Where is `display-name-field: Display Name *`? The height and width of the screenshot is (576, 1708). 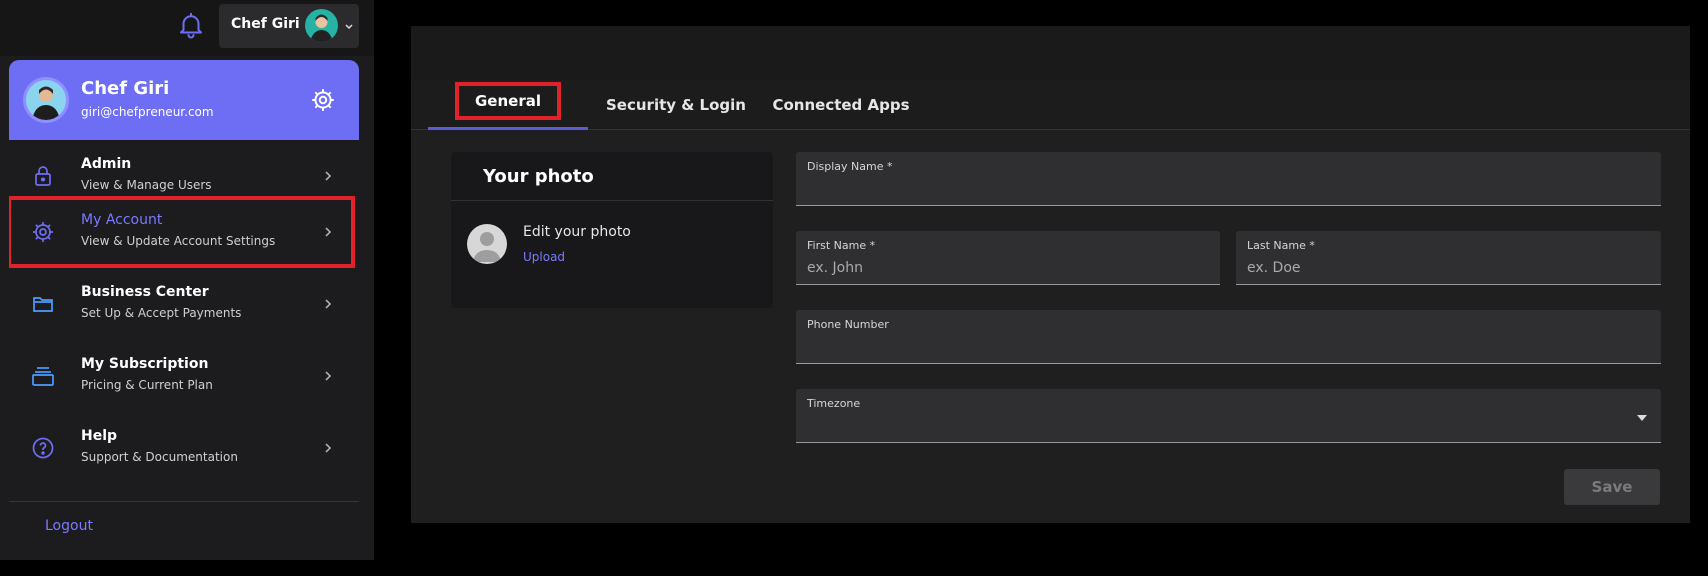
display-name-field: Display Name * is located at coordinates (1228, 179).